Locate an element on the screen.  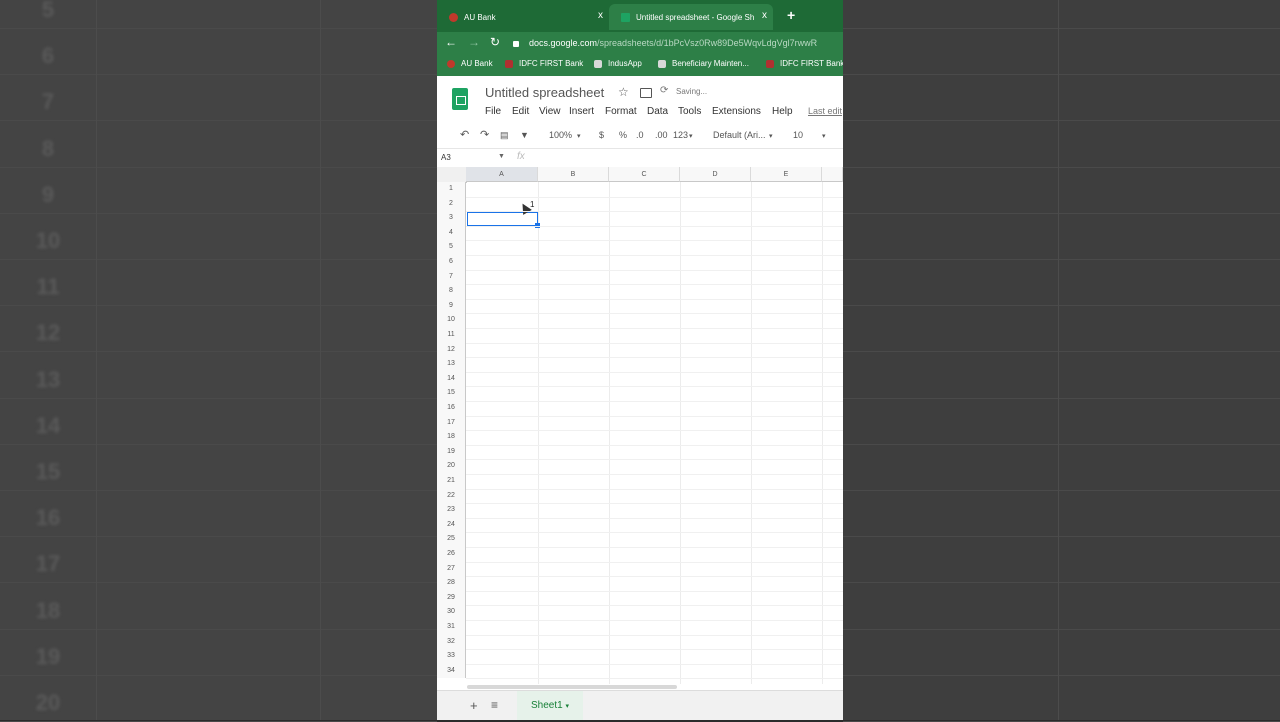
back-icon: ← is located at coordinates (451, 42).